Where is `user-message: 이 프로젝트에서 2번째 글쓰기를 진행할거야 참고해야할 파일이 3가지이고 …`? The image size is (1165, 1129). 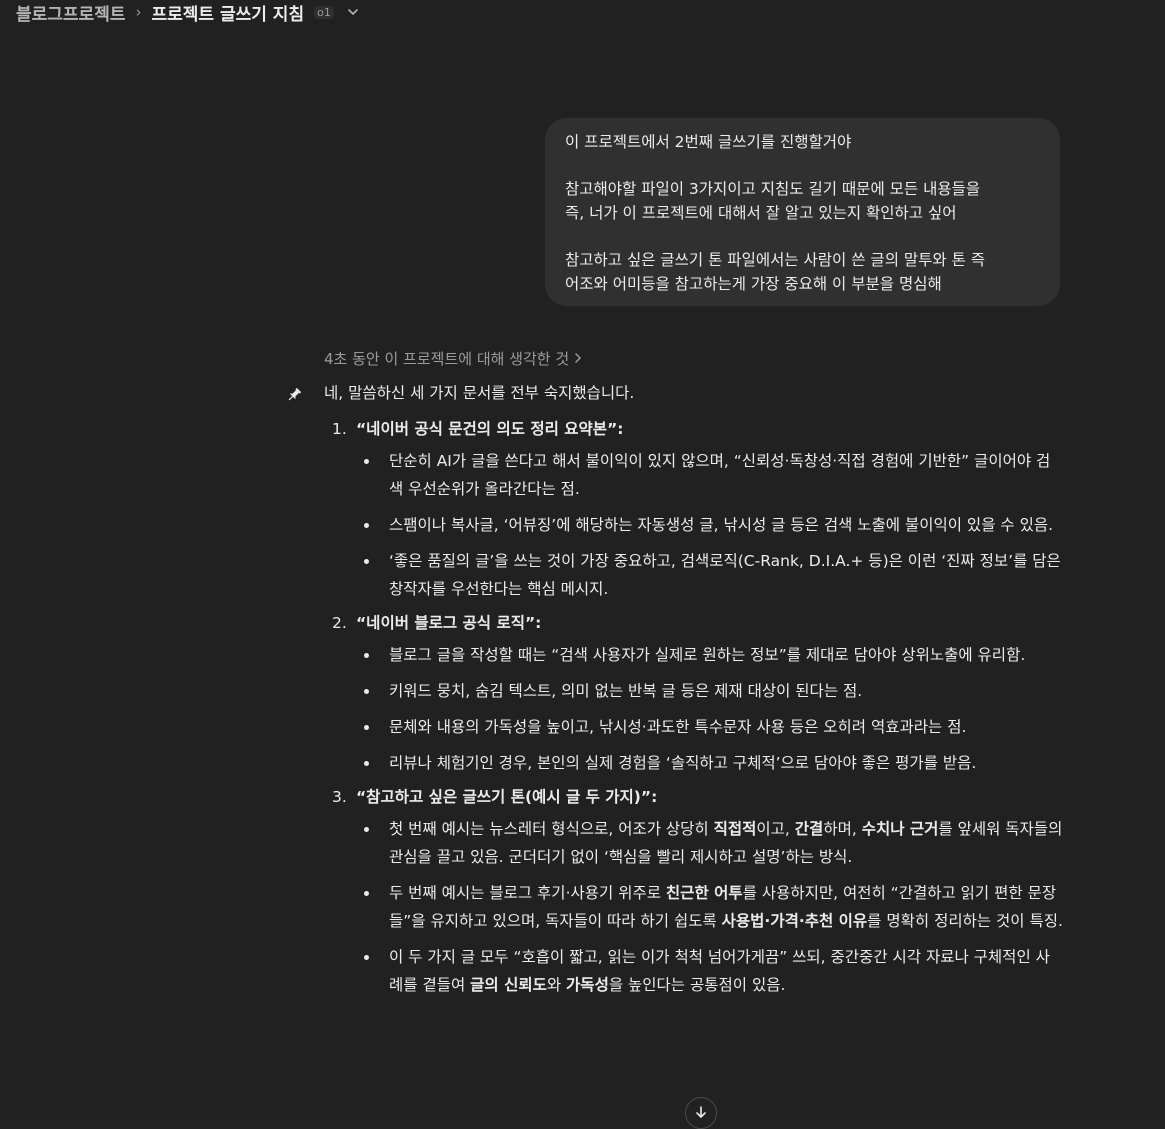
user-message: 이 프로젝트에서 2번째 글쓰기를 진행할거야 참고해야할 파일이 3가지이고 … is located at coordinates (802, 212).